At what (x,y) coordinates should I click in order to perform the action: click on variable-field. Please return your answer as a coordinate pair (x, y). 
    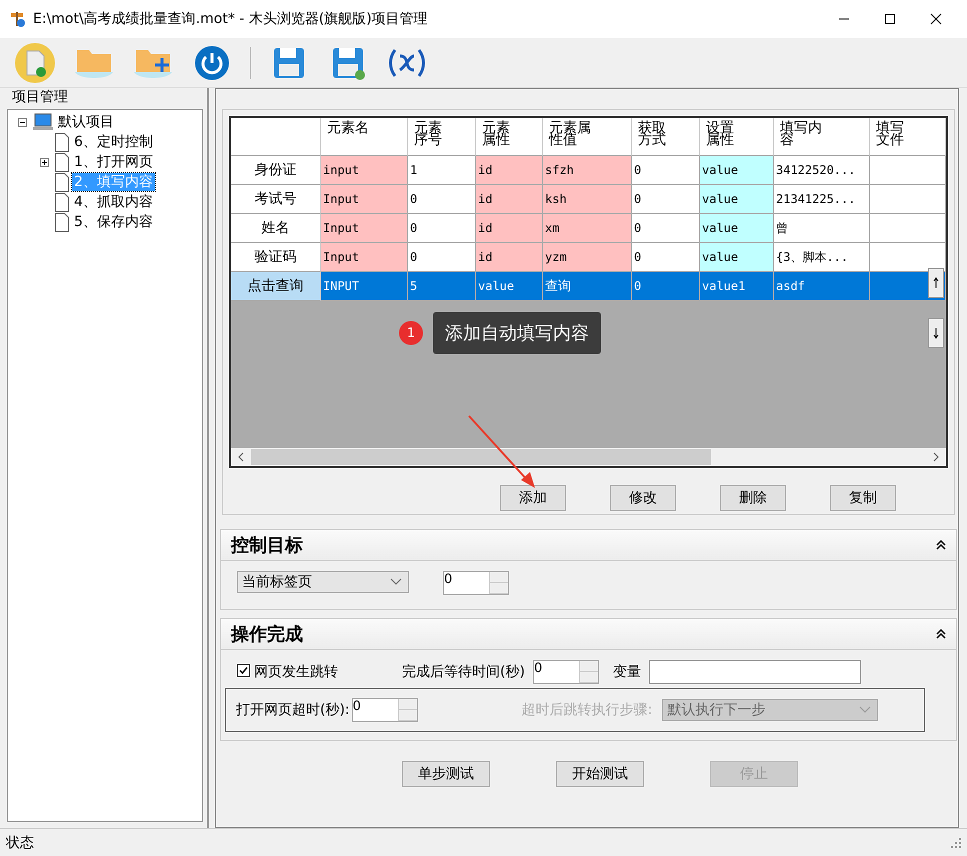
    Looking at the image, I should click on (754, 672).